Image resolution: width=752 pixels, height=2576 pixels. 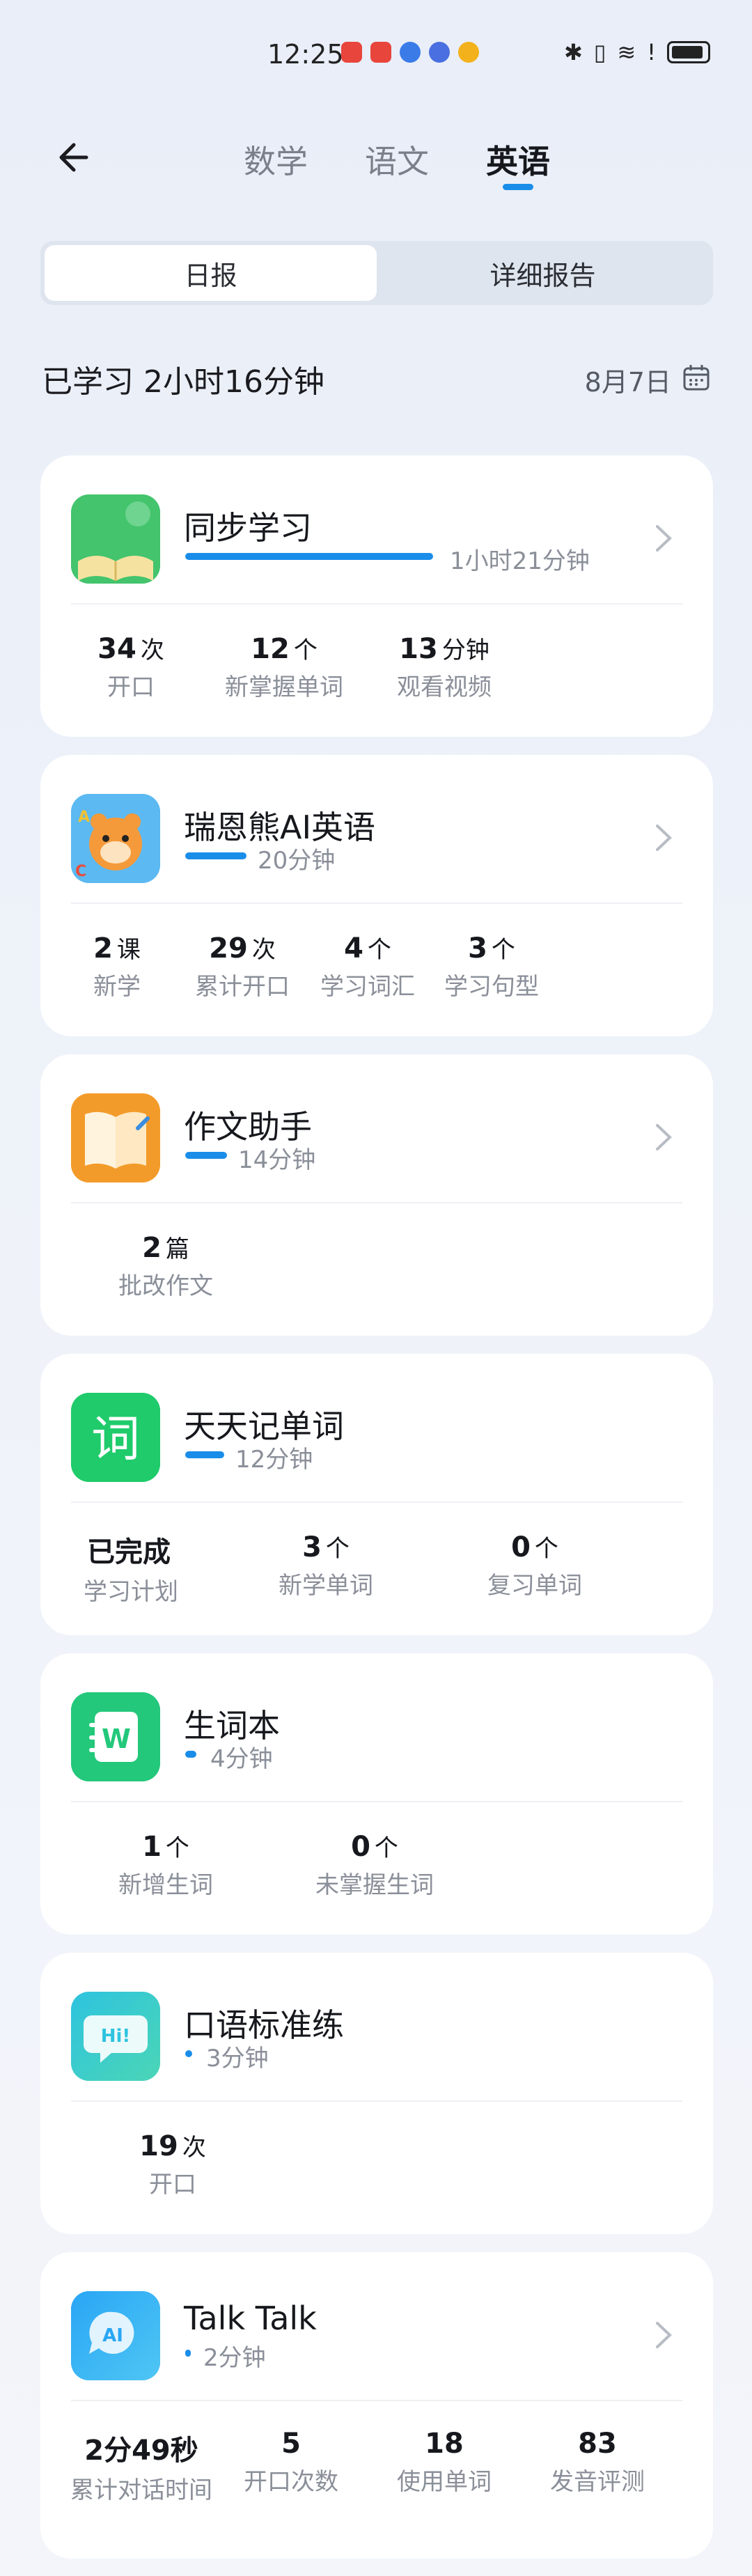 I want to click on svg-text: Hi!, so click(x=116, y=2037).